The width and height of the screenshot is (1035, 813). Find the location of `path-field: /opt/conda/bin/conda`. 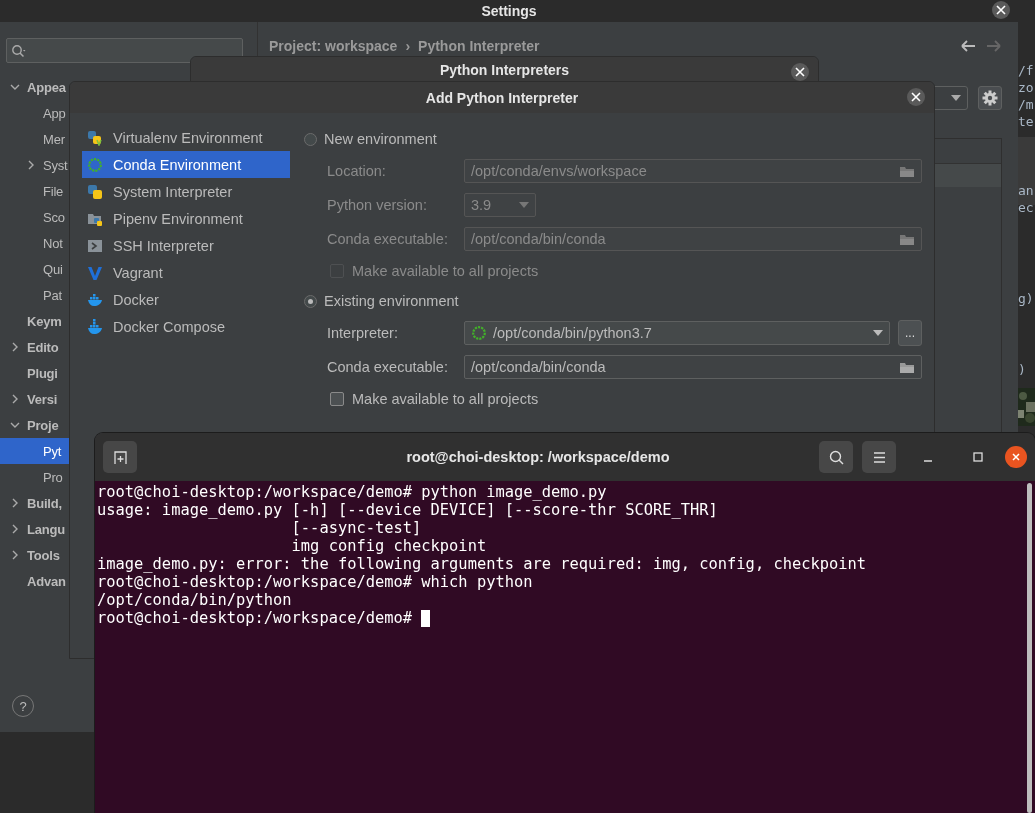

path-field: /opt/conda/bin/conda is located at coordinates (693, 367).